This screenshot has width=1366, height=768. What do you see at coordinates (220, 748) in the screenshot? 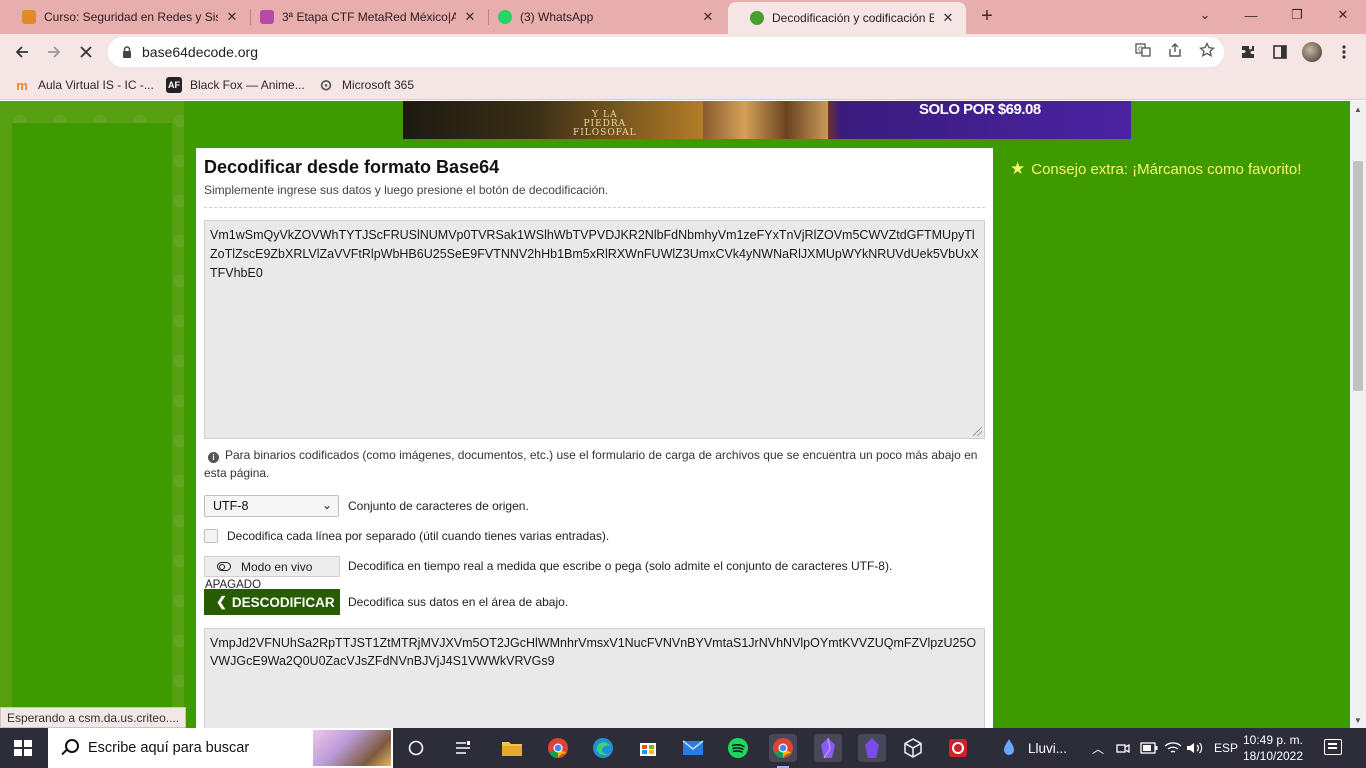
I see `taskbar-search: Escribe aquí para buscar` at bounding box center [220, 748].